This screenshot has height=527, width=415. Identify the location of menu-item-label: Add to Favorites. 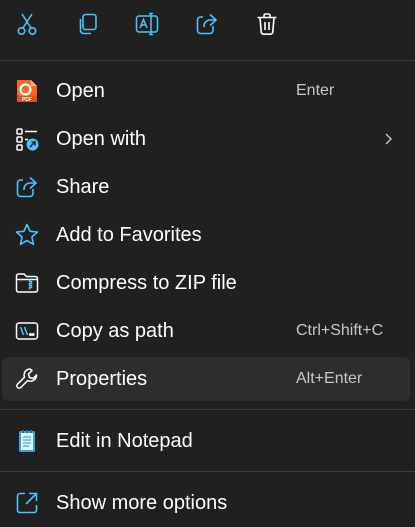
(129, 235).